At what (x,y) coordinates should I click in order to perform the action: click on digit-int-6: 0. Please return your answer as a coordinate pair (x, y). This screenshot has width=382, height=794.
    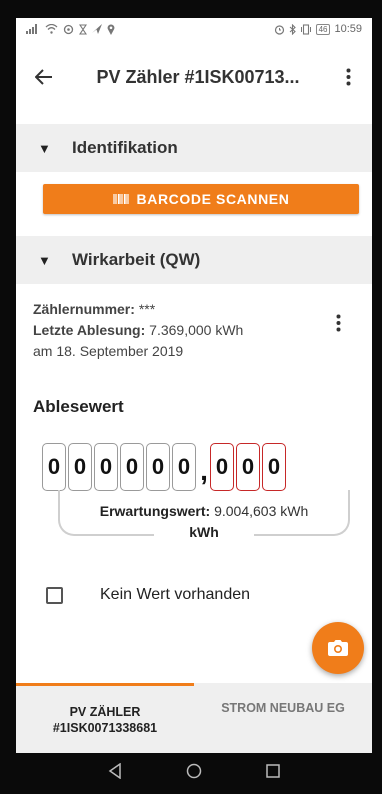
    Looking at the image, I should click on (184, 467).